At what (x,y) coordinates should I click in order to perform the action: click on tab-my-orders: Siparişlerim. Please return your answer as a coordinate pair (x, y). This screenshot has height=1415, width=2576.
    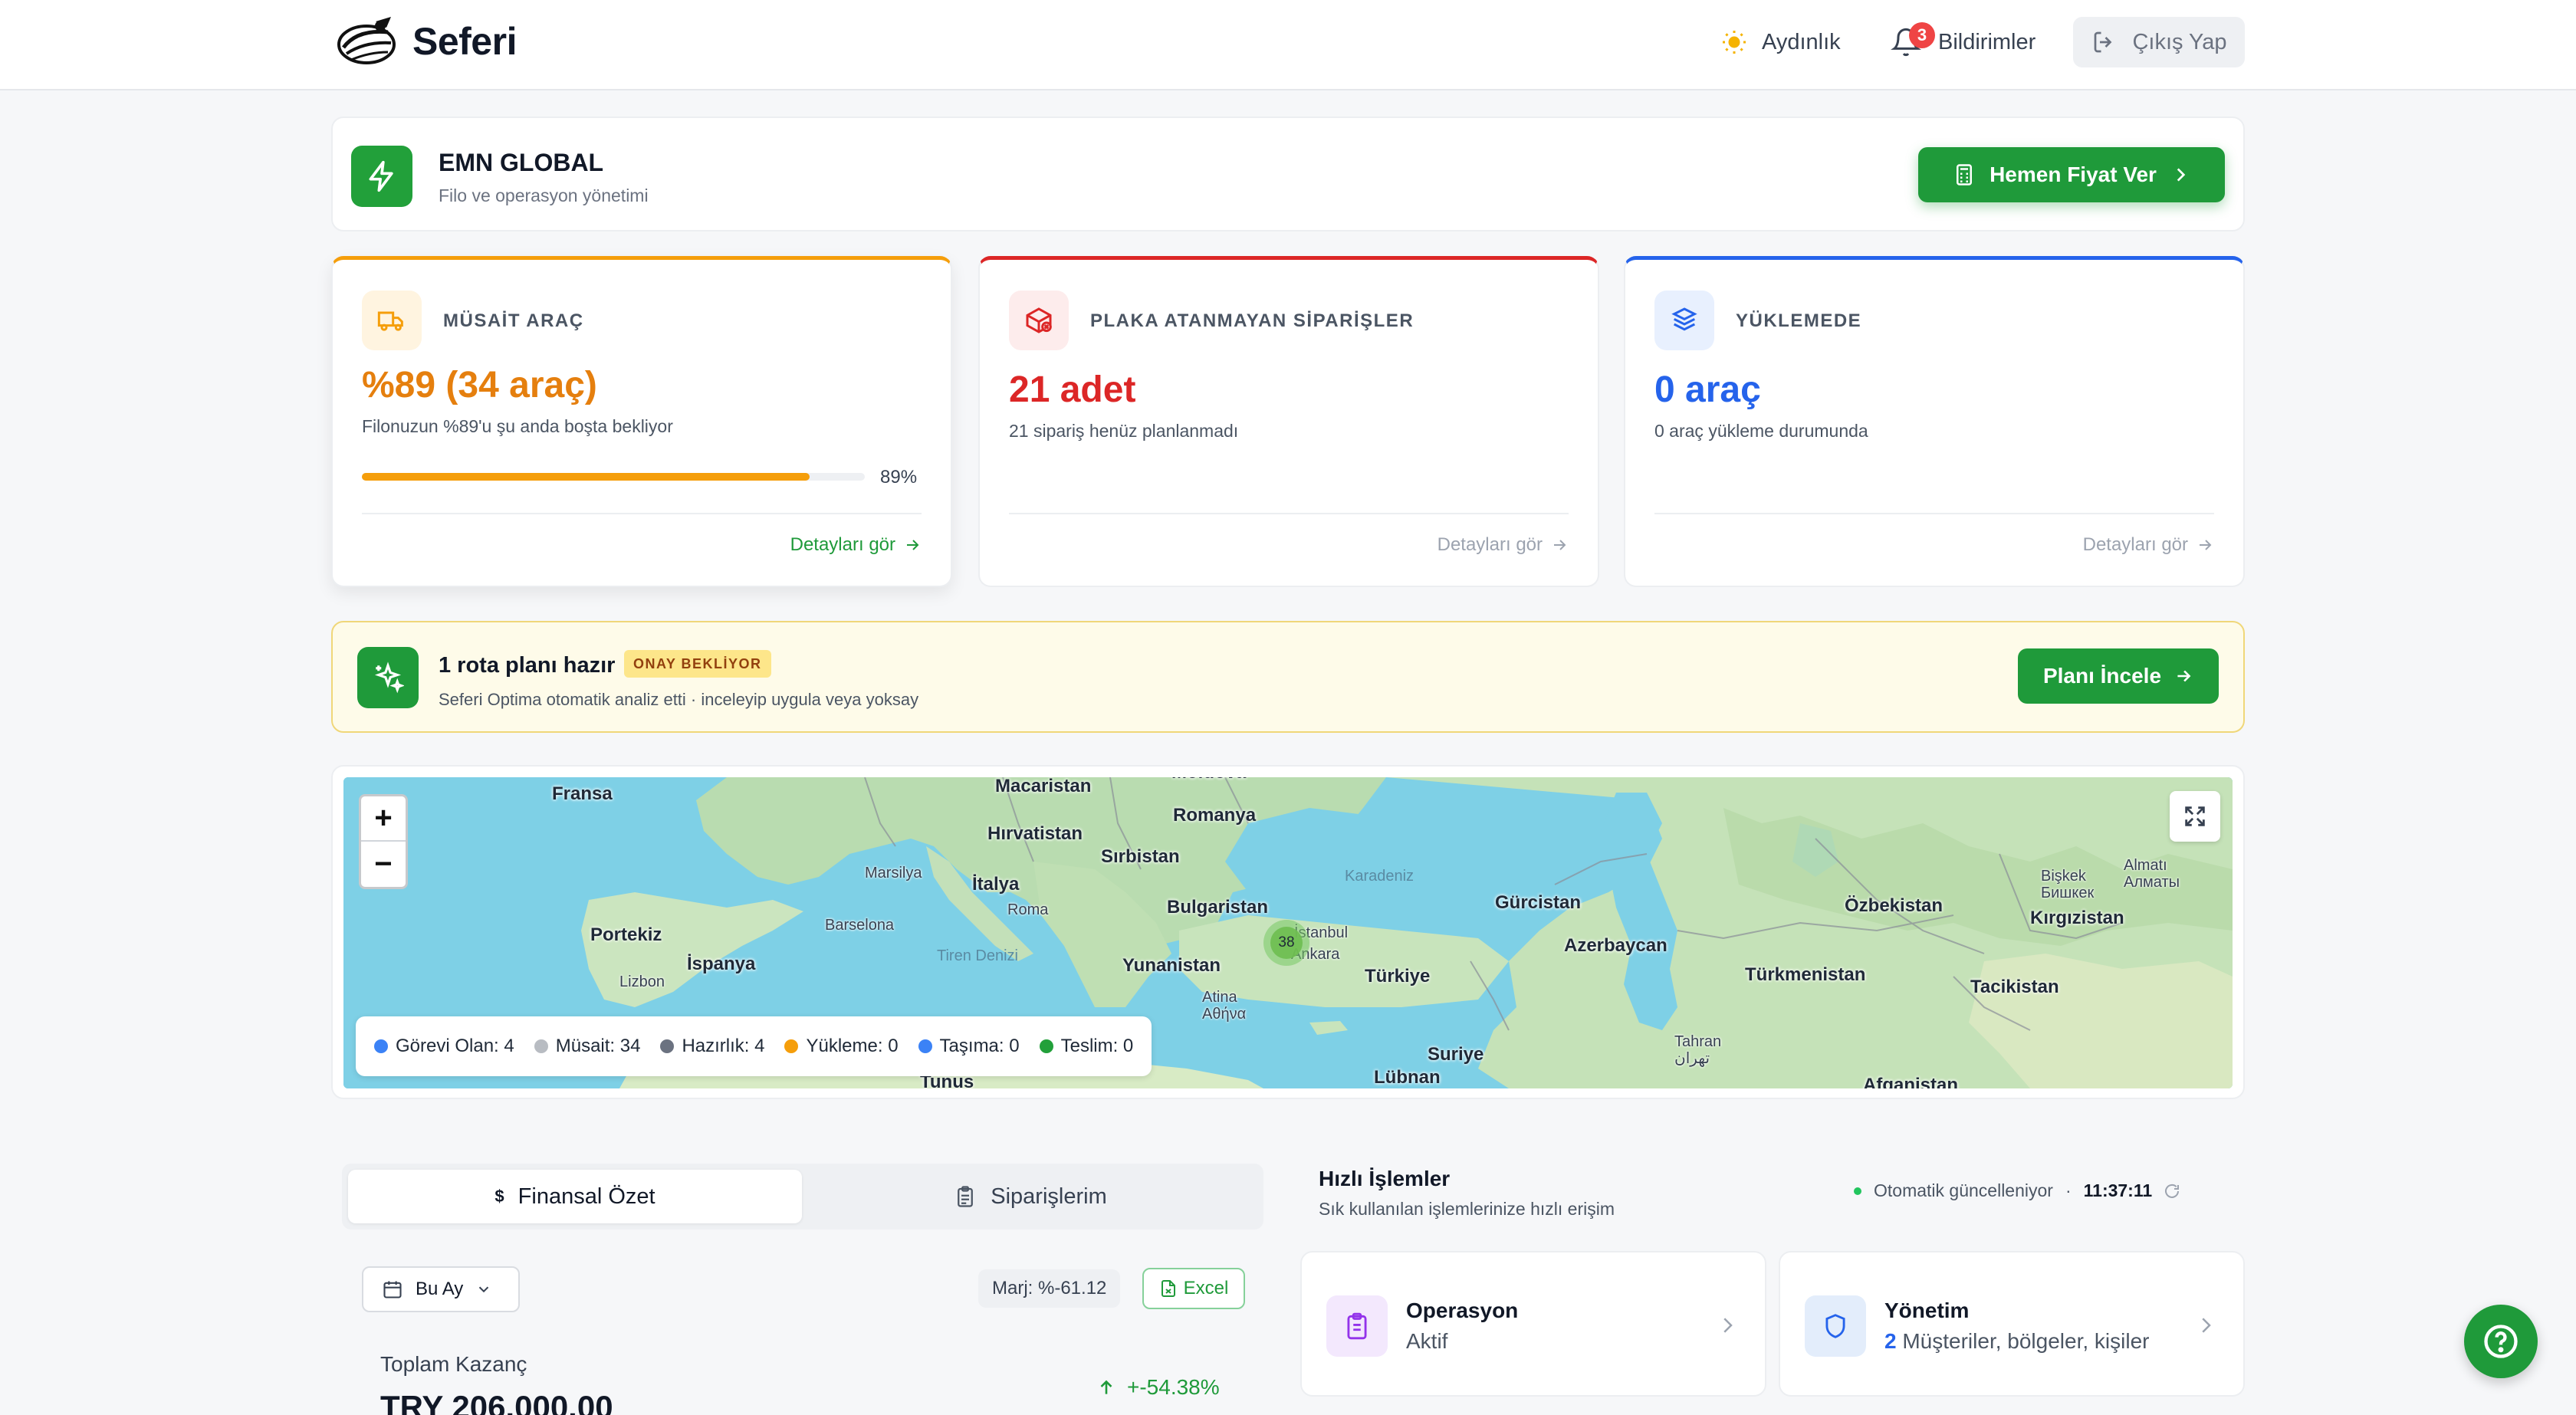
    Looking at the image, I should click on (1030, 1196).